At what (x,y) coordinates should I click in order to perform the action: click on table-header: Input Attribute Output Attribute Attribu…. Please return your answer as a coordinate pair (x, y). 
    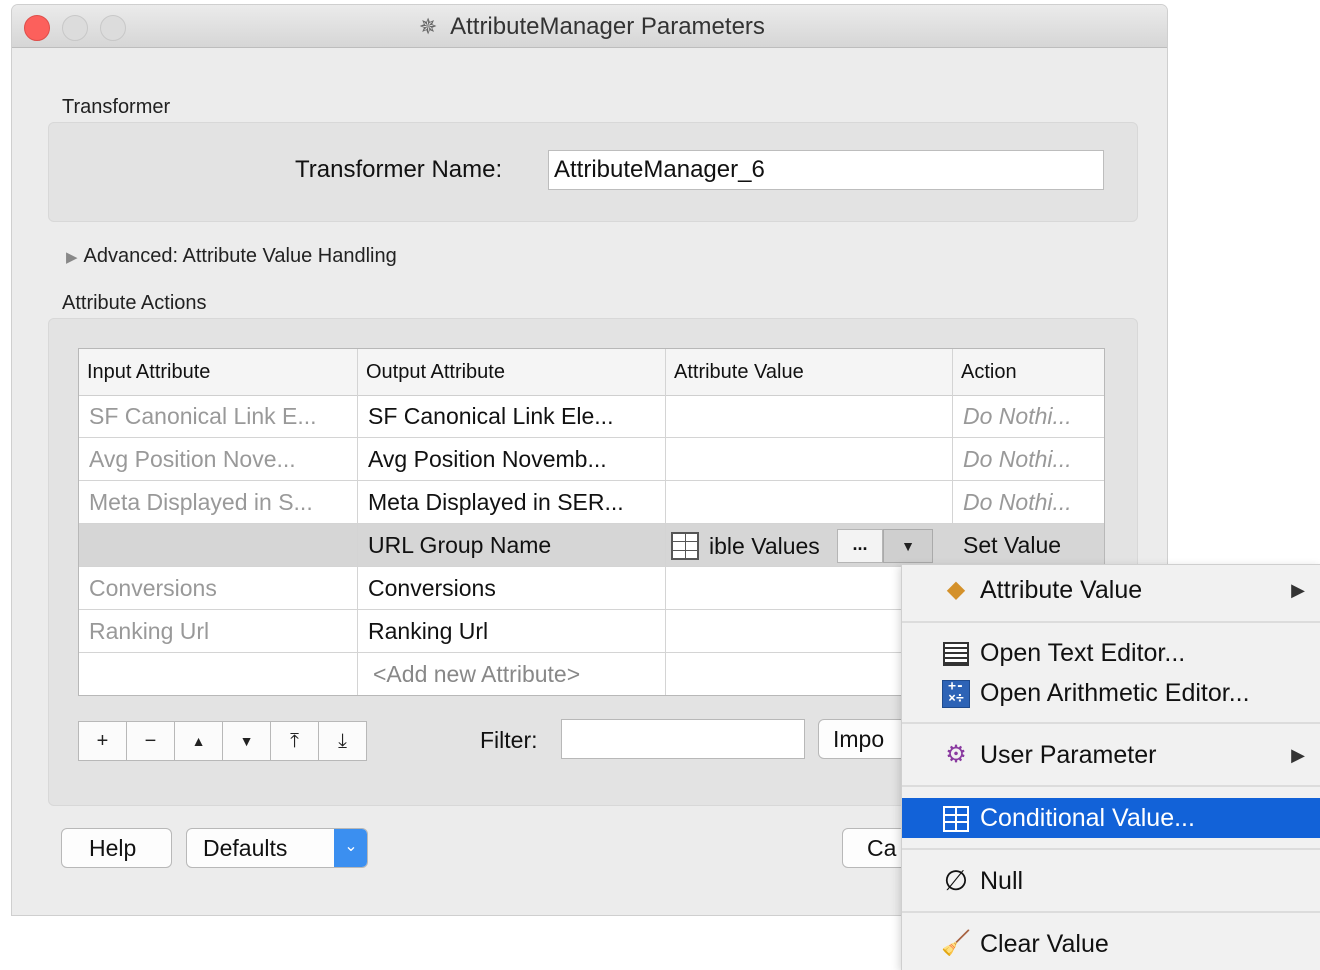
    Looking at the image, I should click on (591, 372).